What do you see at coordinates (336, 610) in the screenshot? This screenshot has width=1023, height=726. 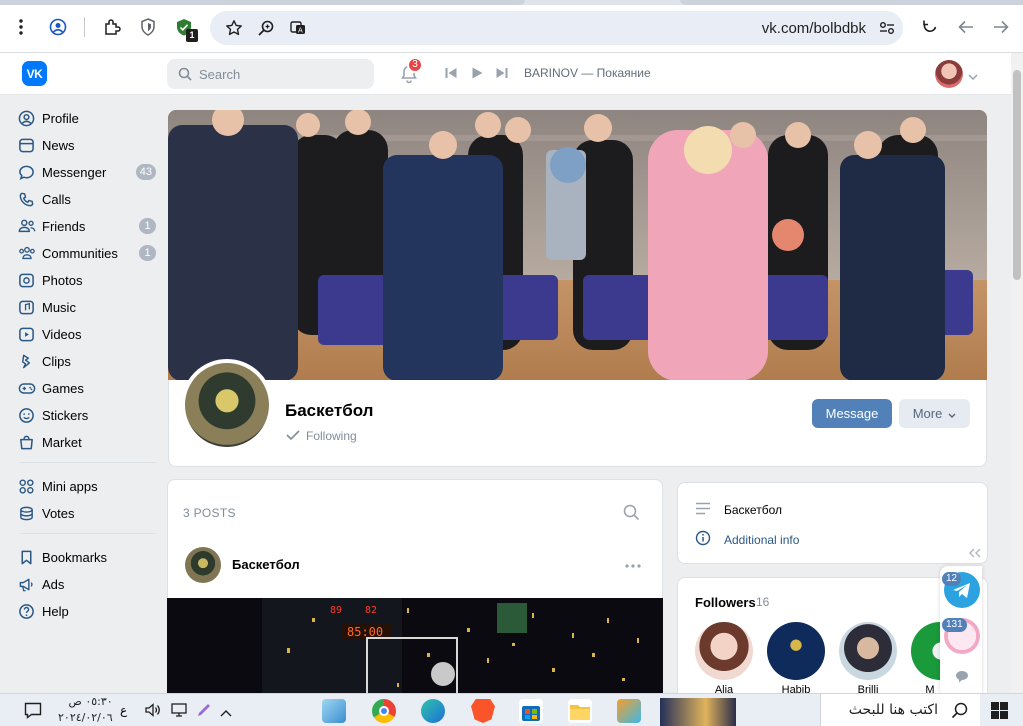 I see `svg-text: 89` at bounding box center [336, 610].